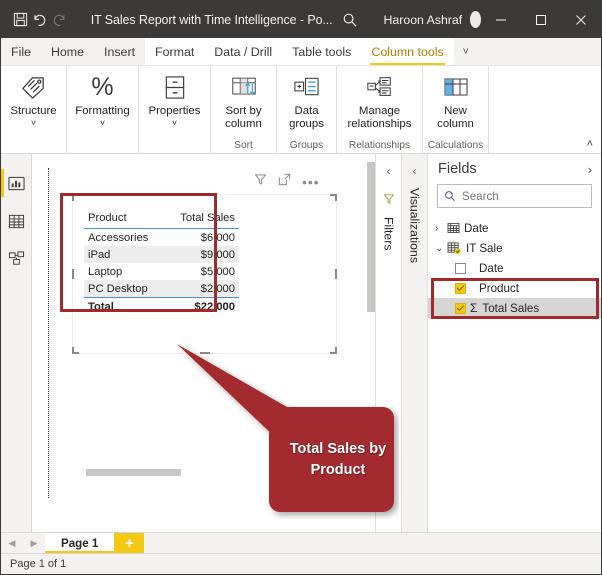  I want to click on sort-by-column-label: Sort by column, so click(243, 117).